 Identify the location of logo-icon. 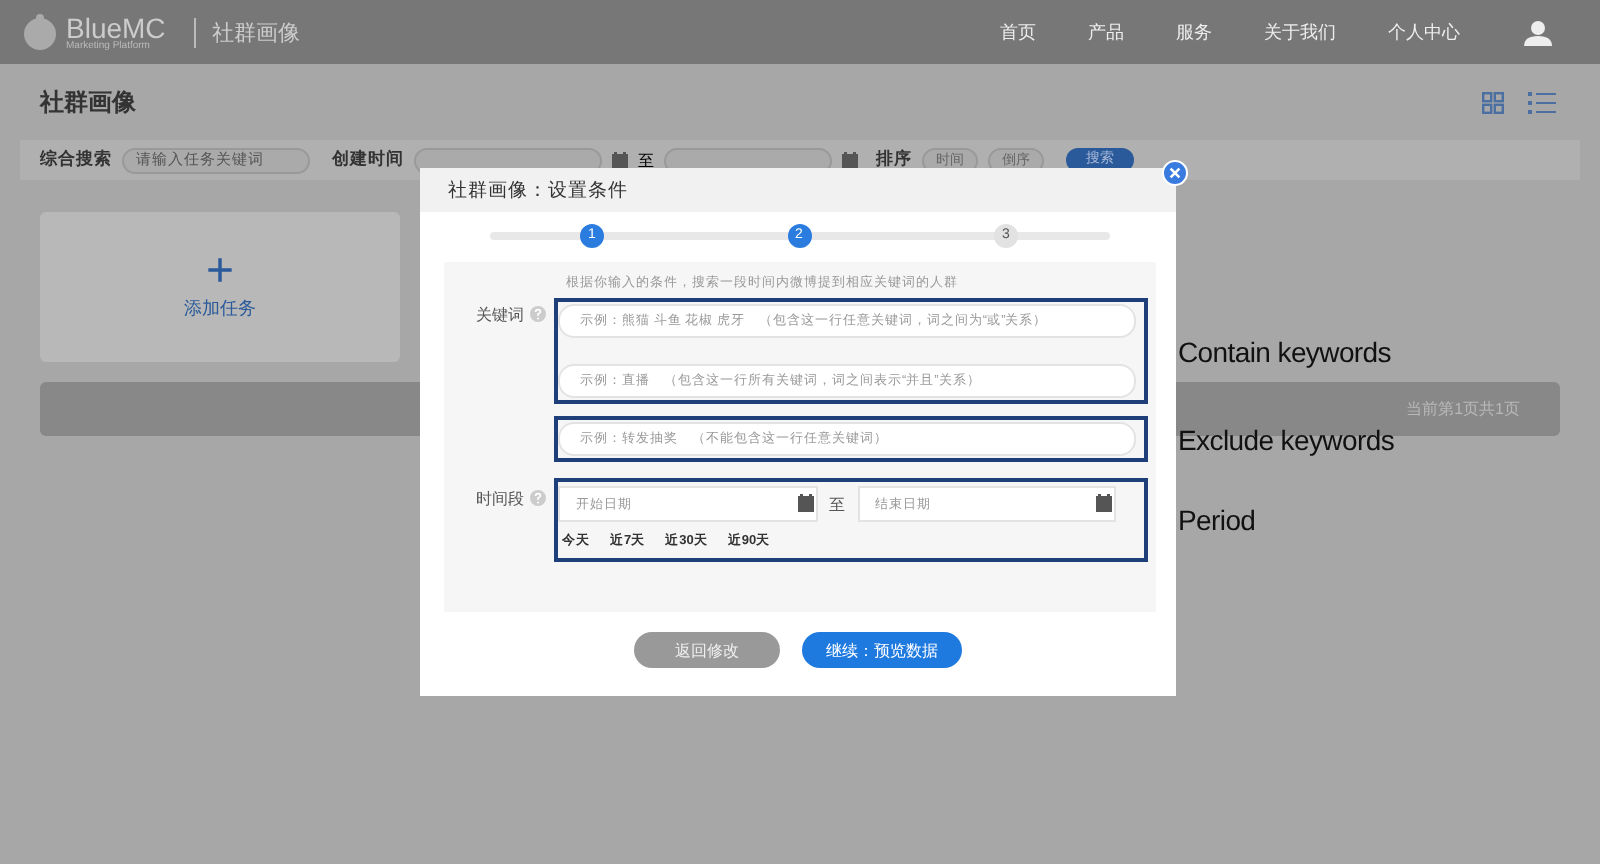
(40, 32).